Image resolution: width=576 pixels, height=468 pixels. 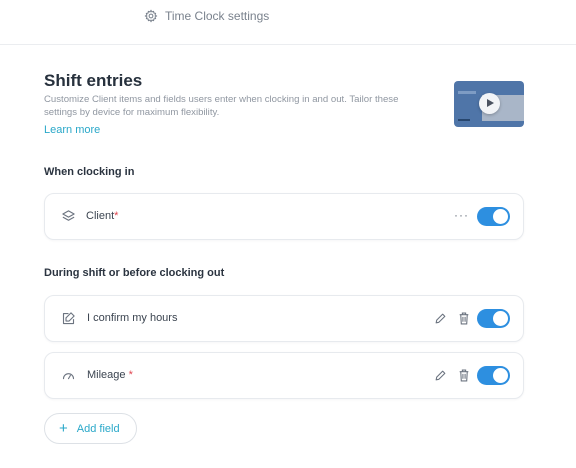 What do you see at coordinates (284, 216) in the screenshot?
I see `field-row-client: Client* ···` at bounding box center [284, 216].